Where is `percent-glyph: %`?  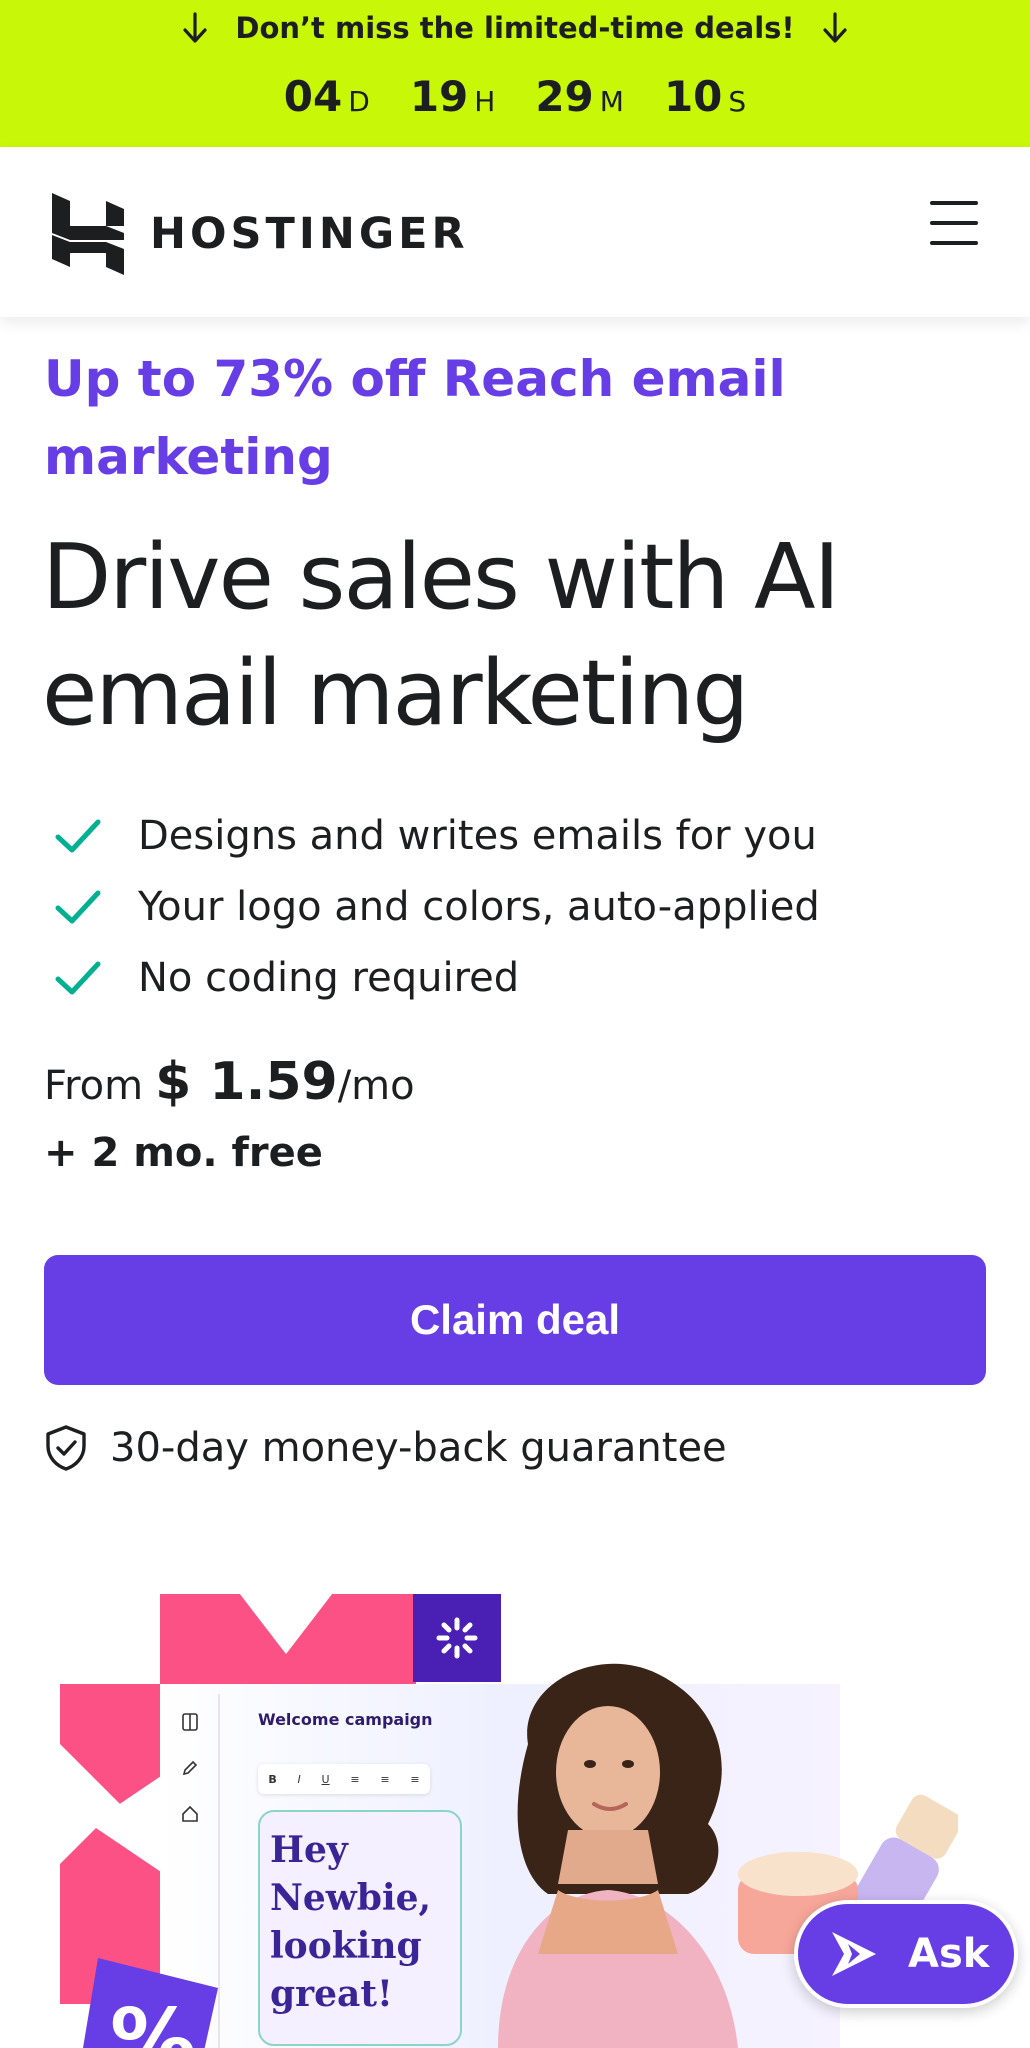 percent-glyph: % is located at coordinates (153, 2019).